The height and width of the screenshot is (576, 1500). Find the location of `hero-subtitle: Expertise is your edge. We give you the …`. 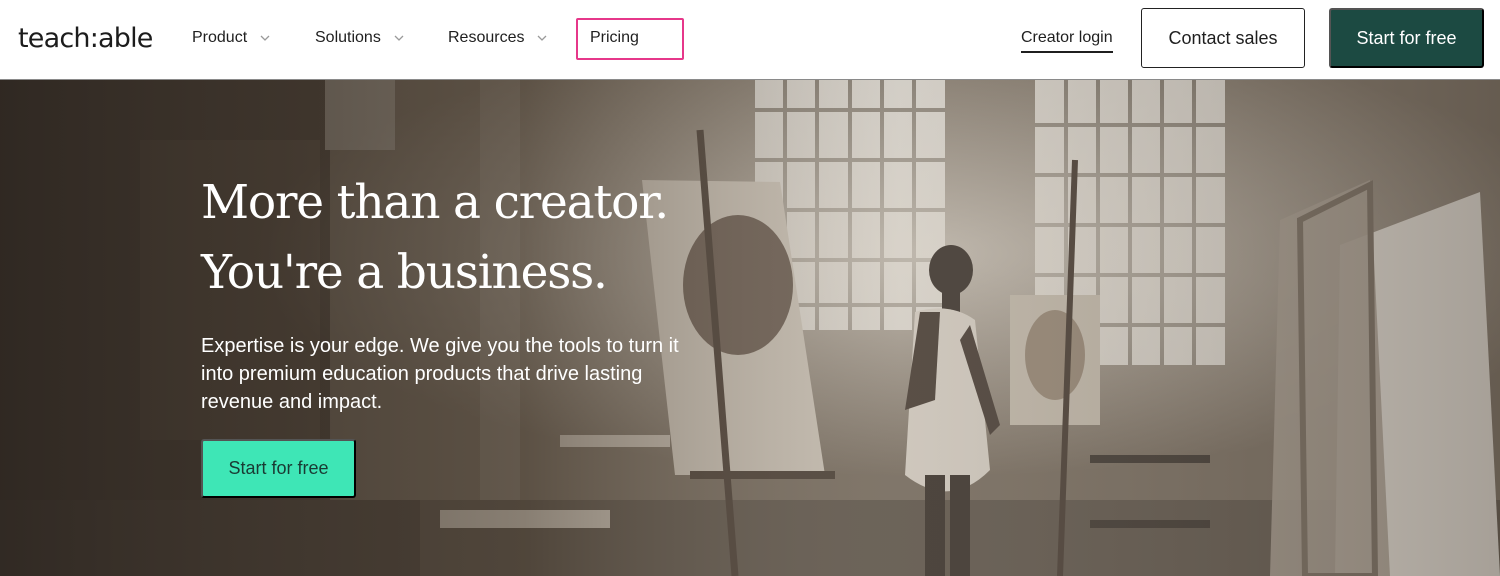

hero-subtitle: Expertise is your edge. We give you the … is located at coordinates (440, 374).